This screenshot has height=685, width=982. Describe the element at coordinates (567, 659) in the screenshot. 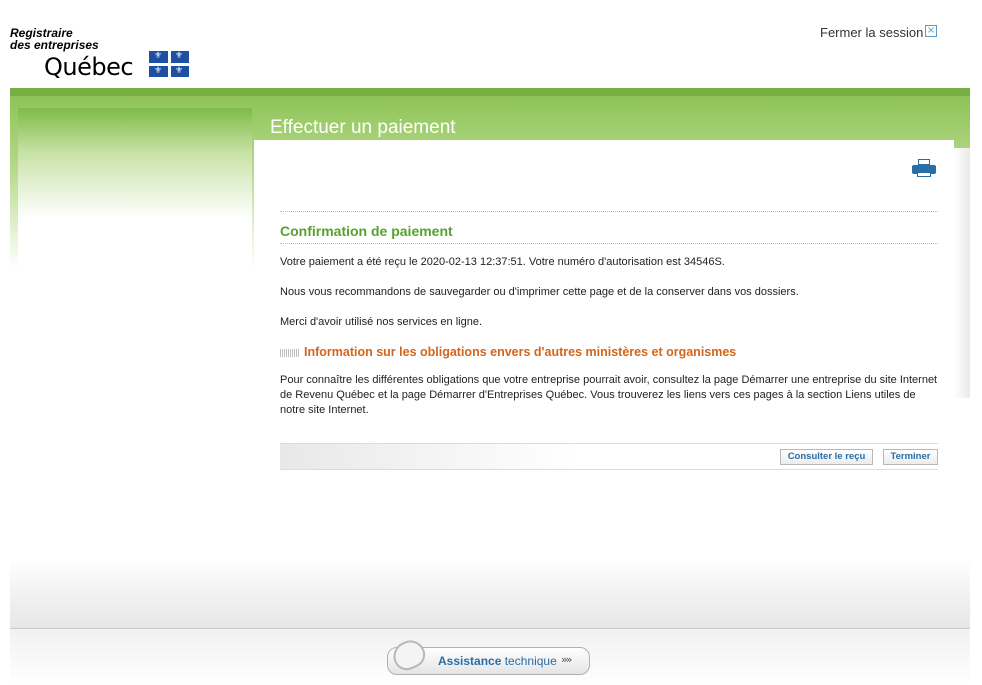

I see `double-chevron-right-icon: »»` at that location.